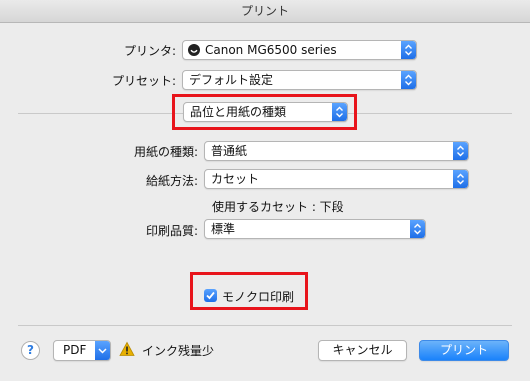 This screenshot has width=530, height=381. I want to click on preset-value: デフォルト設定, so click(231, 80).